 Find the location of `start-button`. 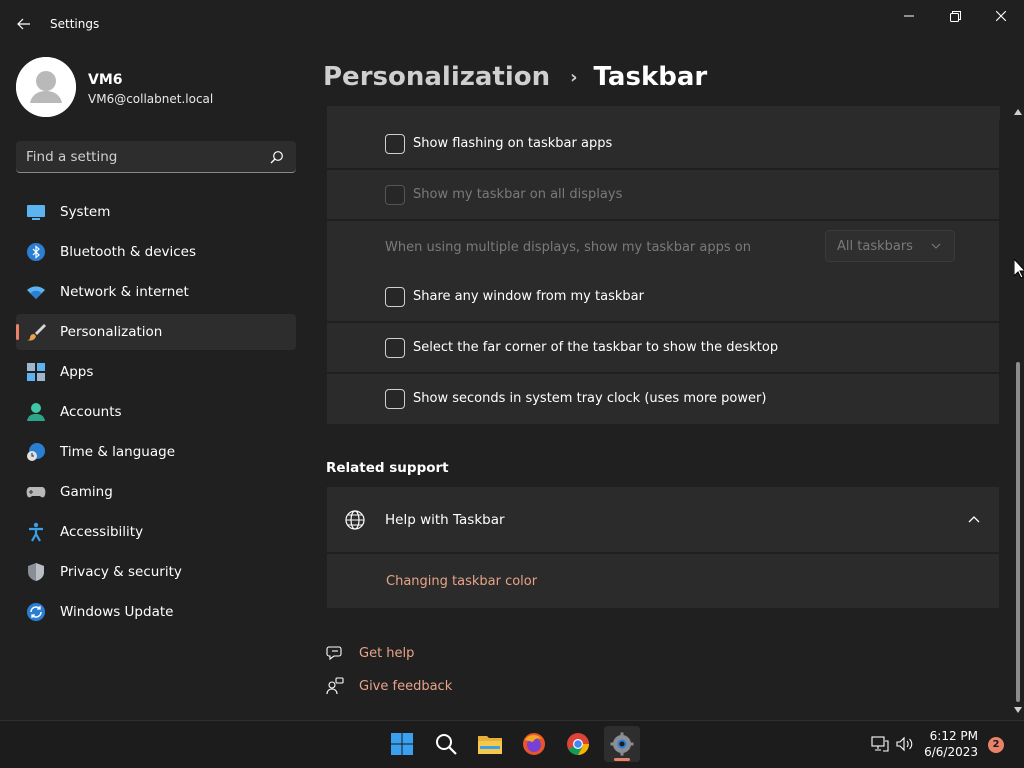

start-button is located at coordinates (402, 744).